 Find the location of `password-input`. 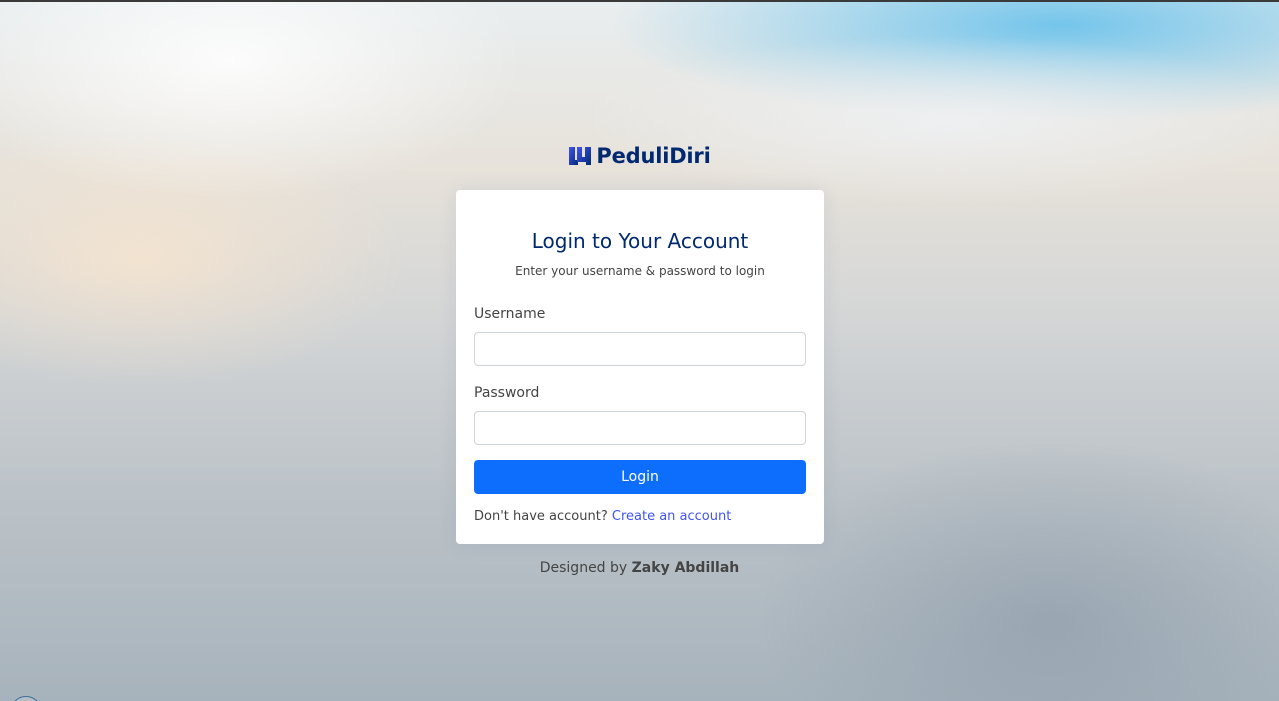

password-input is located at coordinates (640, 428).